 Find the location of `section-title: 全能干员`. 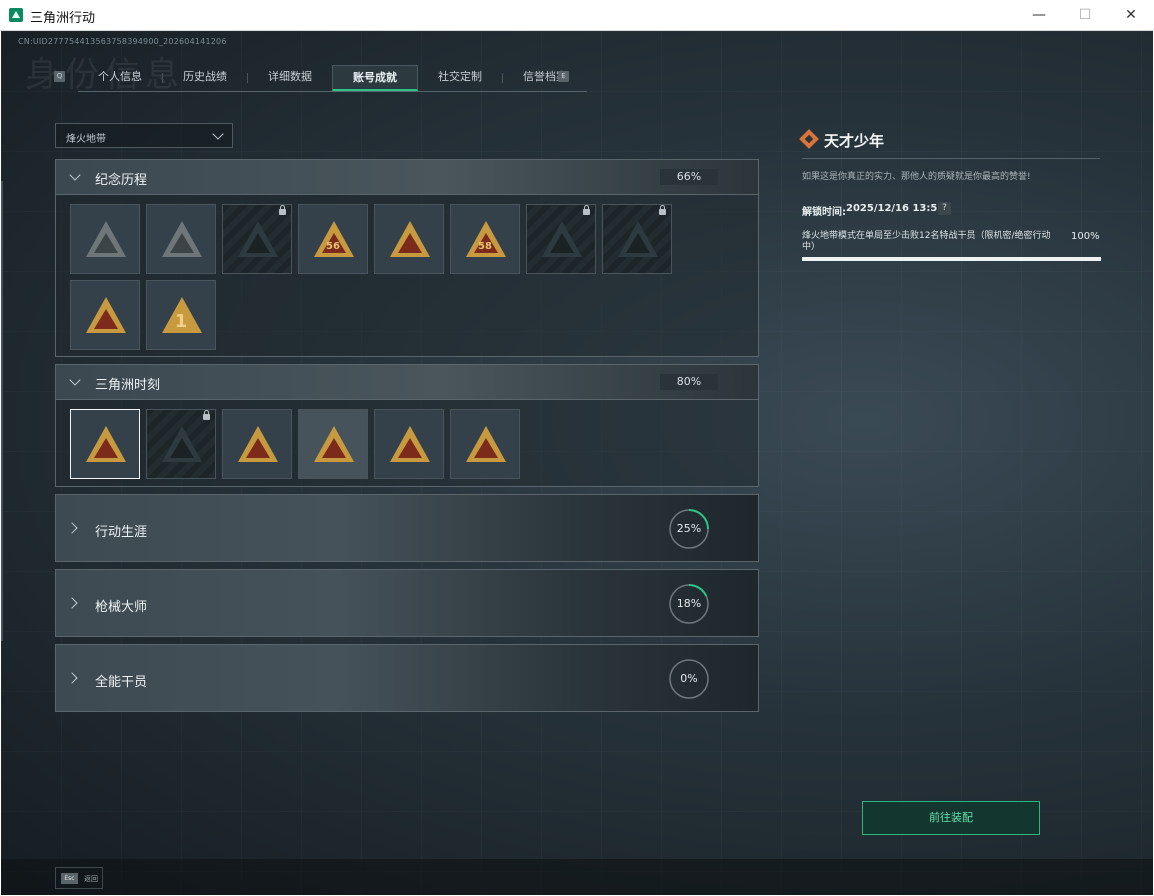

section-title: 全能干员 is located at coordinates (121, 682).